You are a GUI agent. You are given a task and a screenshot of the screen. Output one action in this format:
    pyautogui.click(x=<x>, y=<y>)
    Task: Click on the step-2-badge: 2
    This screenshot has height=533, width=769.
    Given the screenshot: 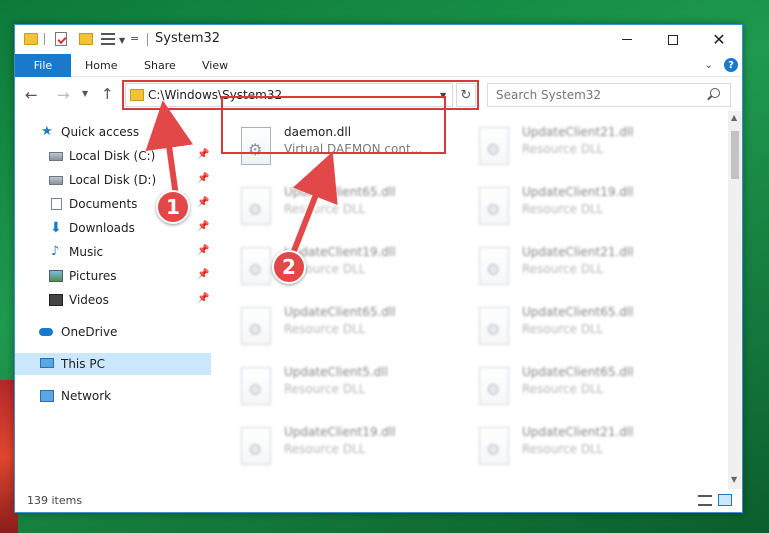 What is the action you would take?
    pyautogui.click(x=289, y=267)
    